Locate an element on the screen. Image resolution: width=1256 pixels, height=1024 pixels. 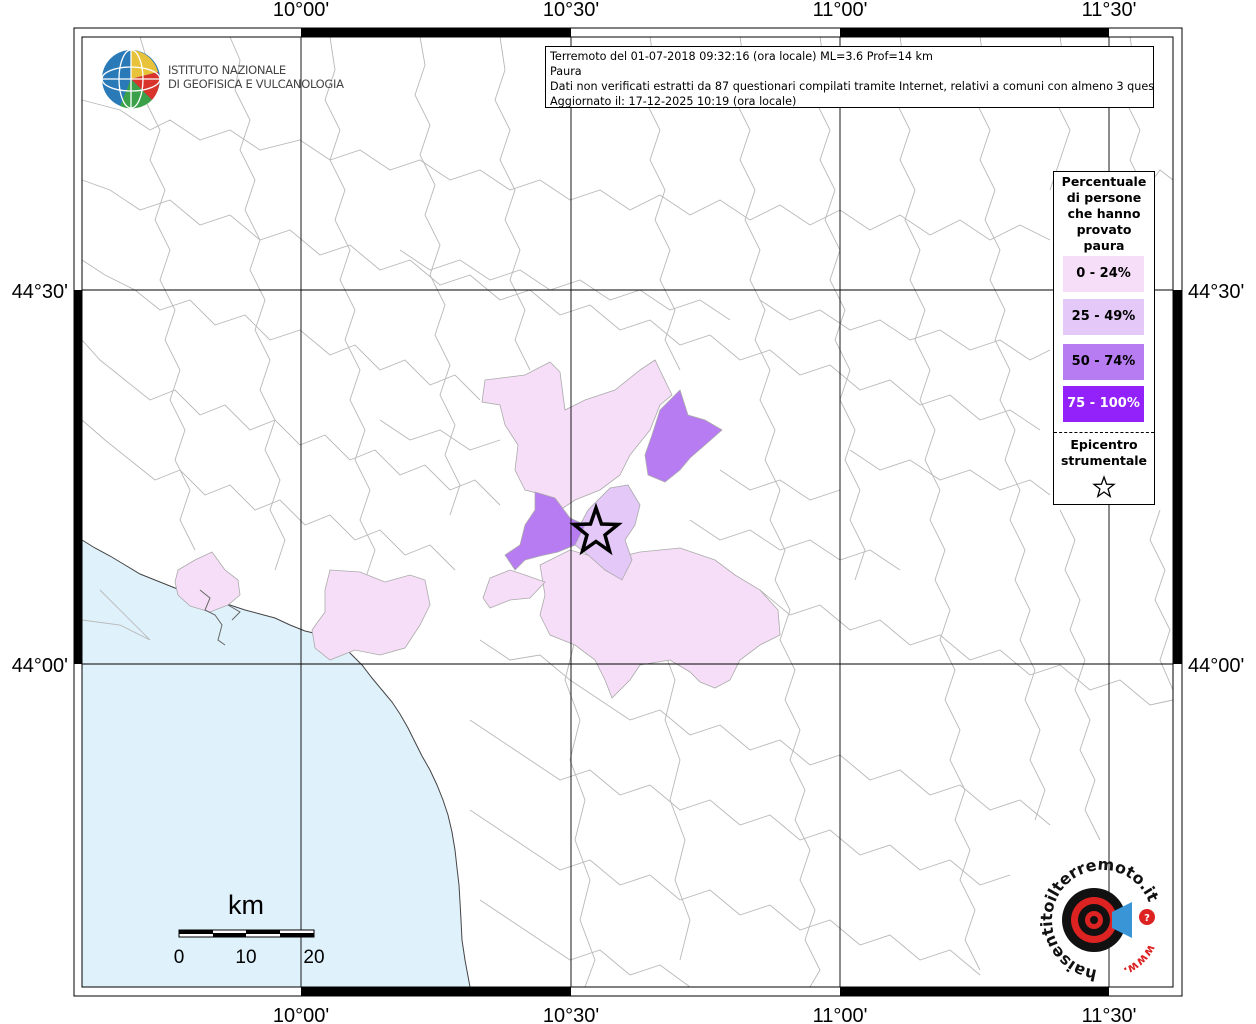
legend-separator is located at coordinates (1104, 432).